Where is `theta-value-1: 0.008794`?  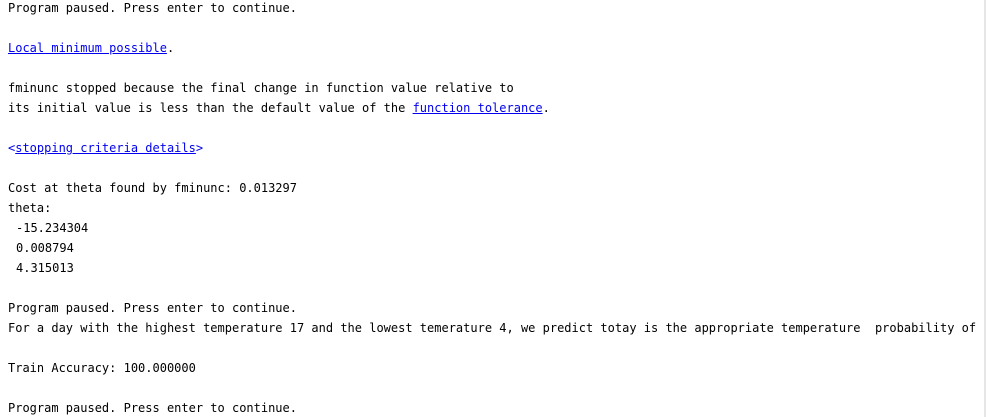
theta-value-1: 0.008794 is located at coordinates (45, 248).